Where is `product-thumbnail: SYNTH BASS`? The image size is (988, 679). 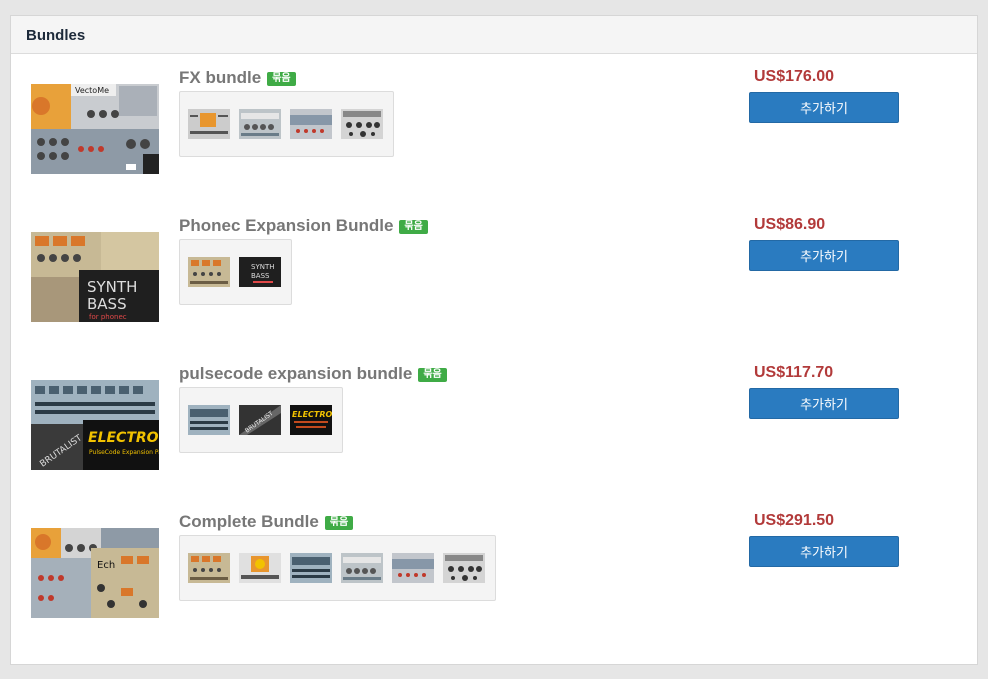
product-thumbnail: SYNTH BASS is located at coordinates (260, 272).